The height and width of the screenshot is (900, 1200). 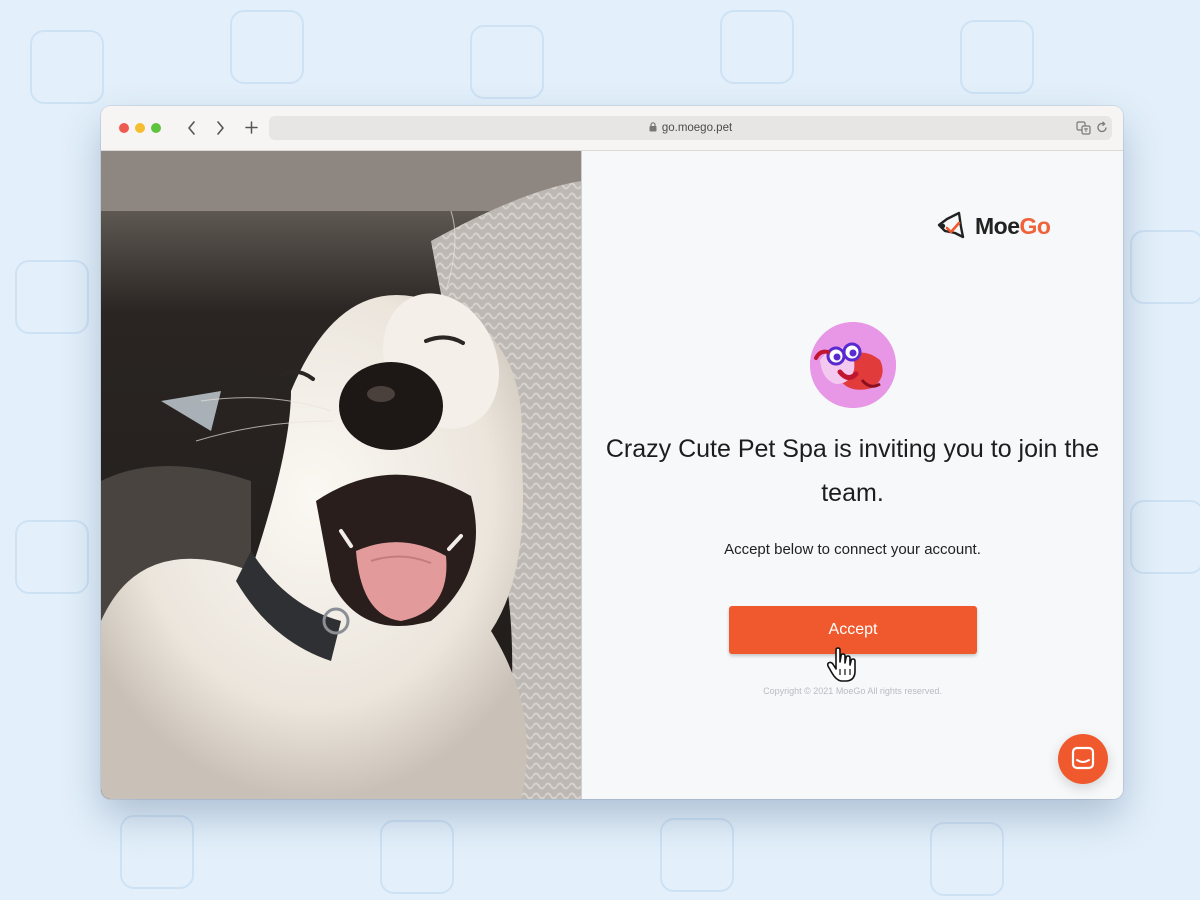 I want to click on address-bar: go.moego.pet, so click(x=690, y=128).